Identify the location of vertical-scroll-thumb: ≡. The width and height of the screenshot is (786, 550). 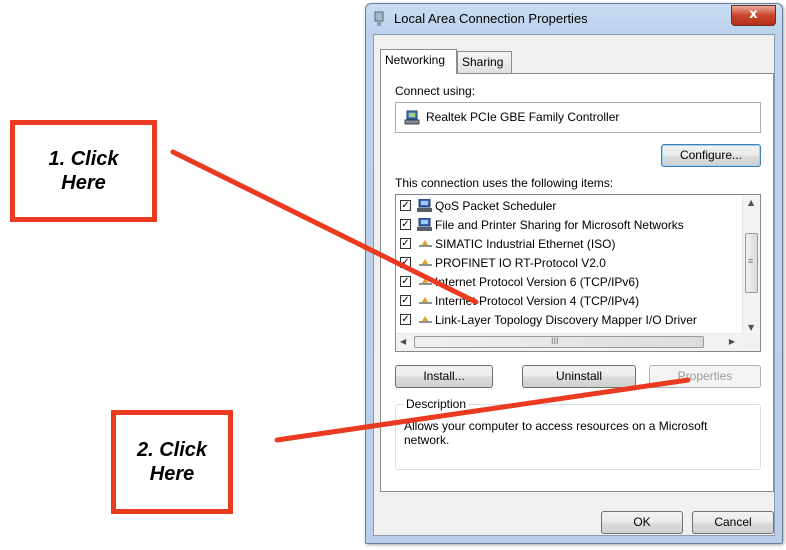
(751, 263).